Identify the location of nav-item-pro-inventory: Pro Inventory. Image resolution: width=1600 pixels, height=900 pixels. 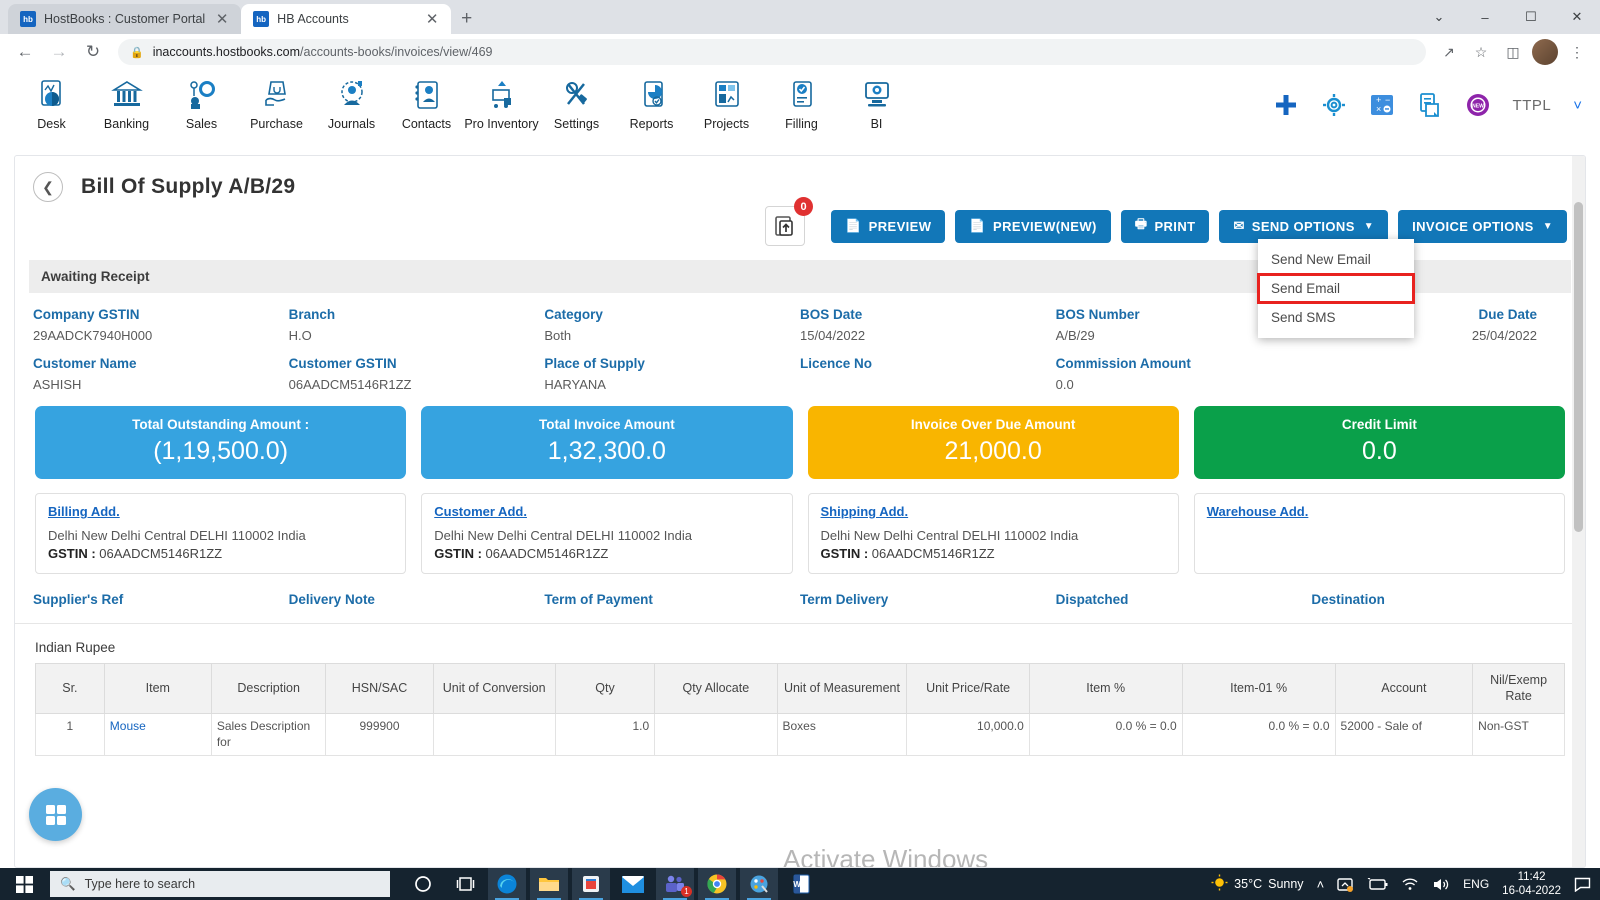
(501, 103).